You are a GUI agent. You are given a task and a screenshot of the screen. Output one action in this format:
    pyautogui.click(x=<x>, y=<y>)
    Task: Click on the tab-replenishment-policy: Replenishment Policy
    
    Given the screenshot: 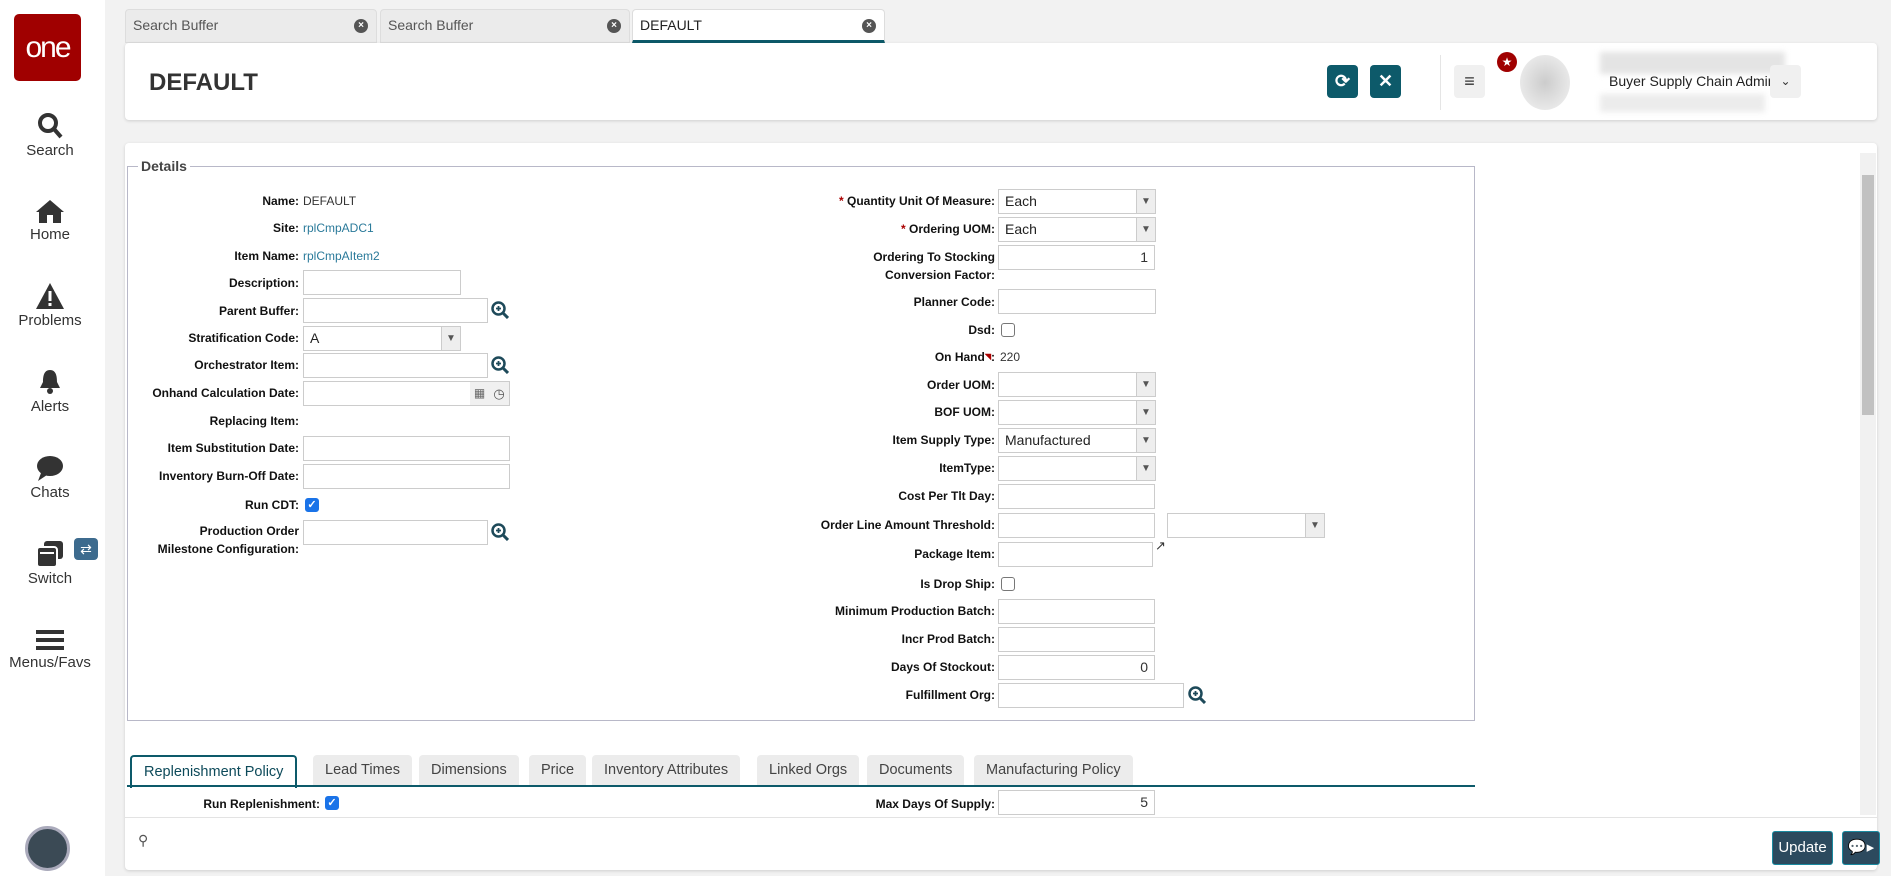 What is the action you would take?
    pyautogui.click(x=214, y=771)
    